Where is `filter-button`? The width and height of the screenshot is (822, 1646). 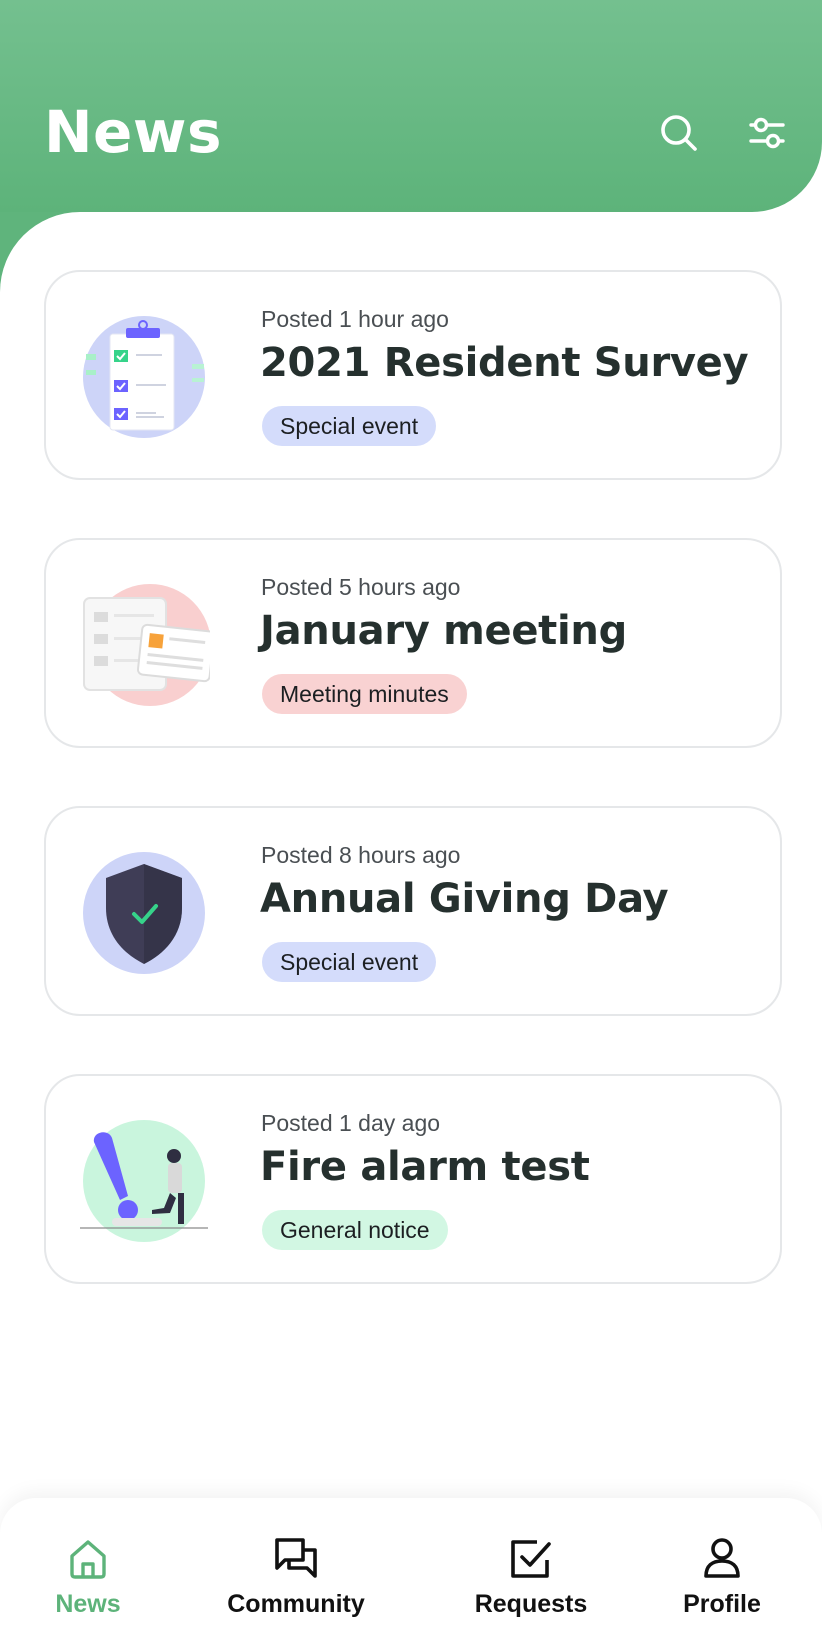
filter-button is located at coordinates (767, 133).